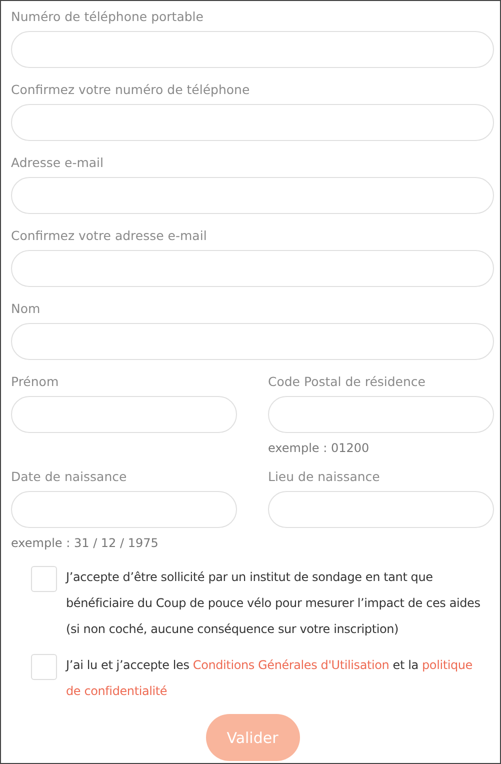 Image resolution: width=501 pixels, height=764 pixels. Describe the element at coordinates (447, 665) in the screenshot. I see `link: politique` at that location.